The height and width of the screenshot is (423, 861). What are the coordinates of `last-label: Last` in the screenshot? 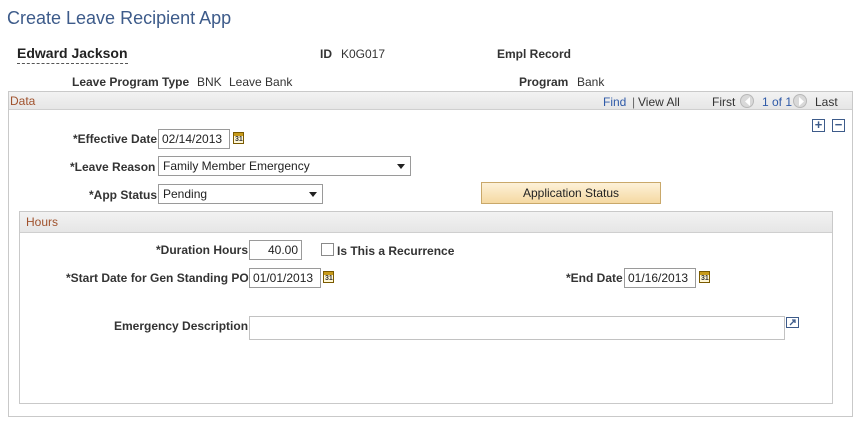 It's located at (826, 102).